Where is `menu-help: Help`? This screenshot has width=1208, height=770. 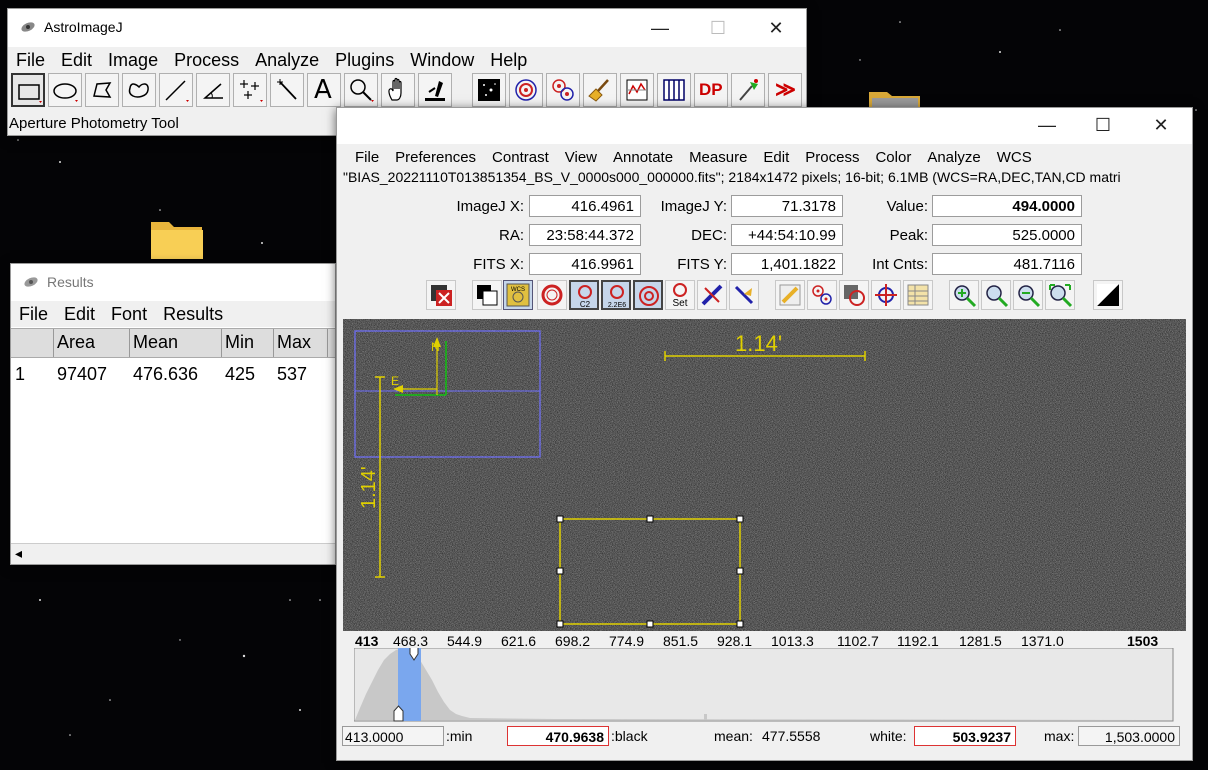
menu-help: Help is located at coordinates (508, 60).